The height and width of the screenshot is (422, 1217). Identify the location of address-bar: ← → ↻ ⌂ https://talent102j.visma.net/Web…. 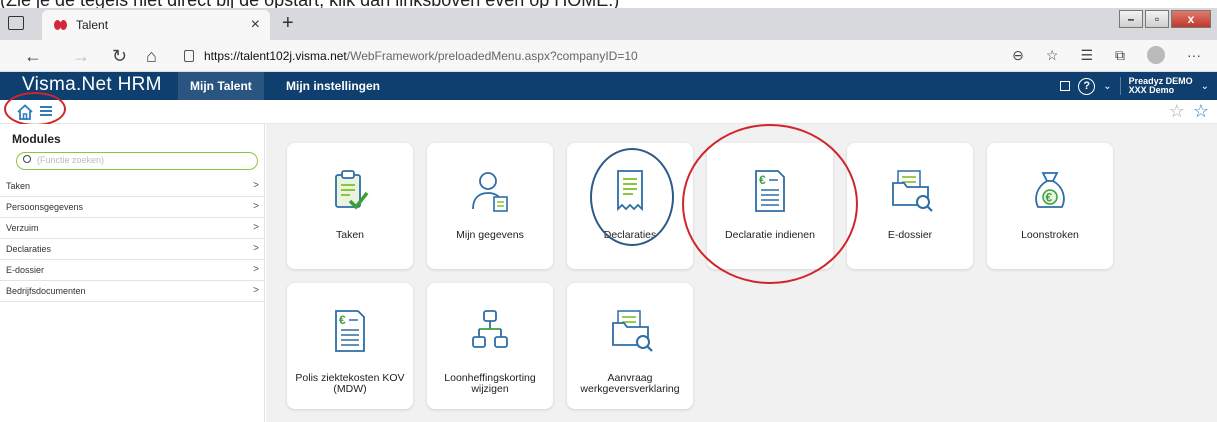
(608, 56).